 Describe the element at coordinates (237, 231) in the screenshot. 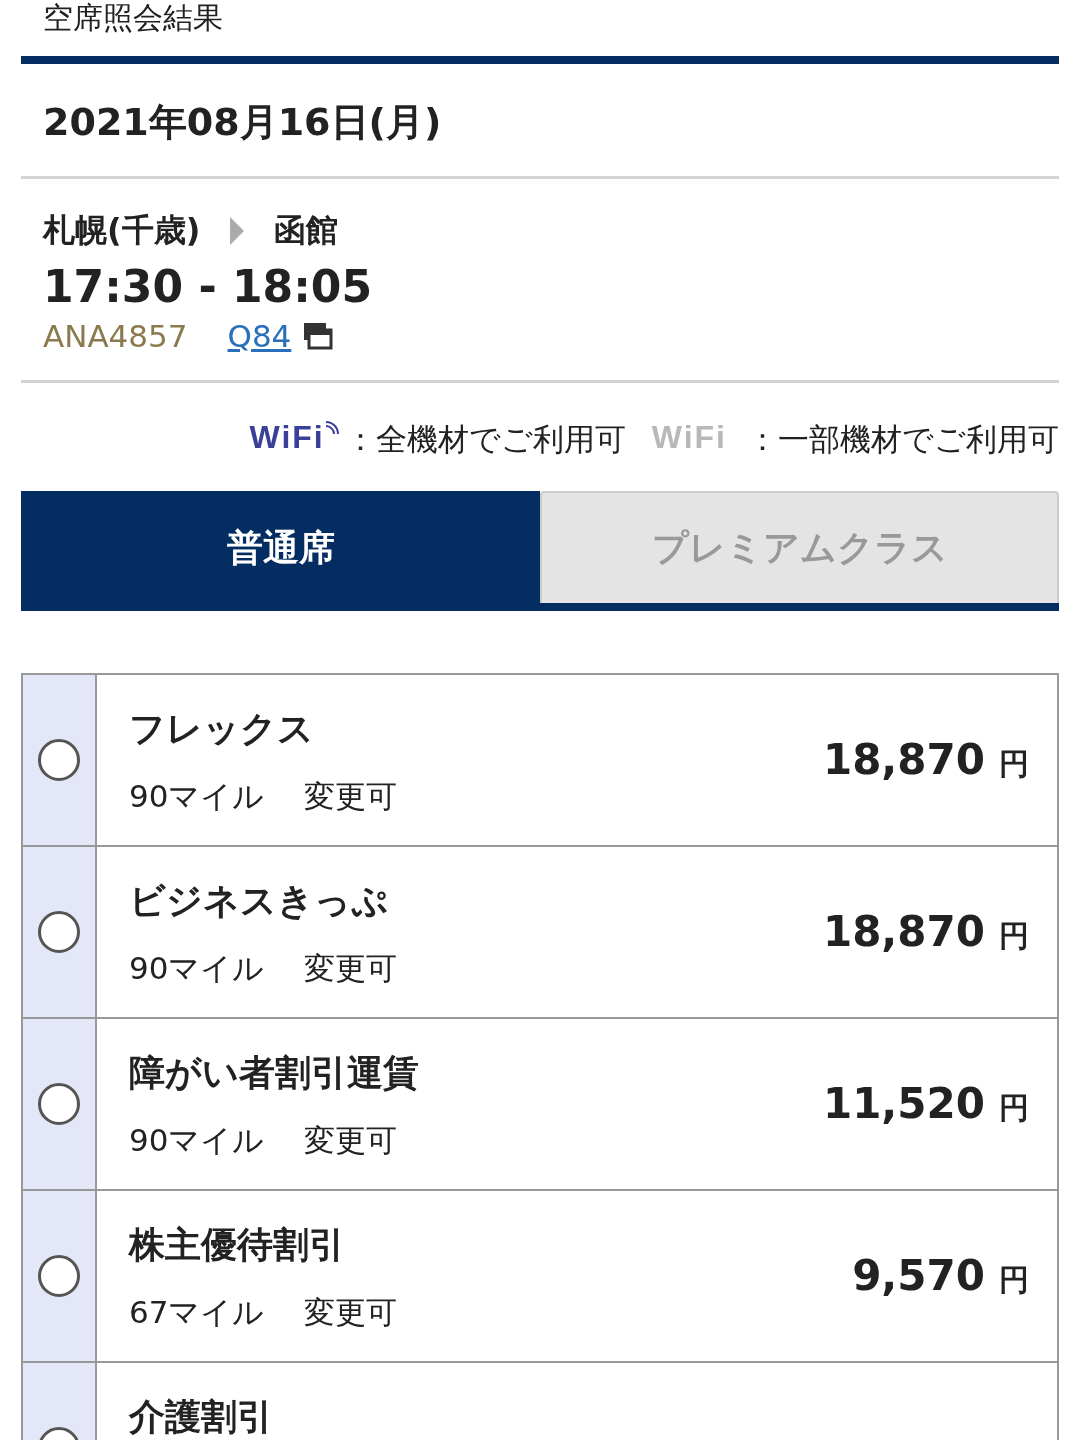

I see `arrow-icon` at that location.